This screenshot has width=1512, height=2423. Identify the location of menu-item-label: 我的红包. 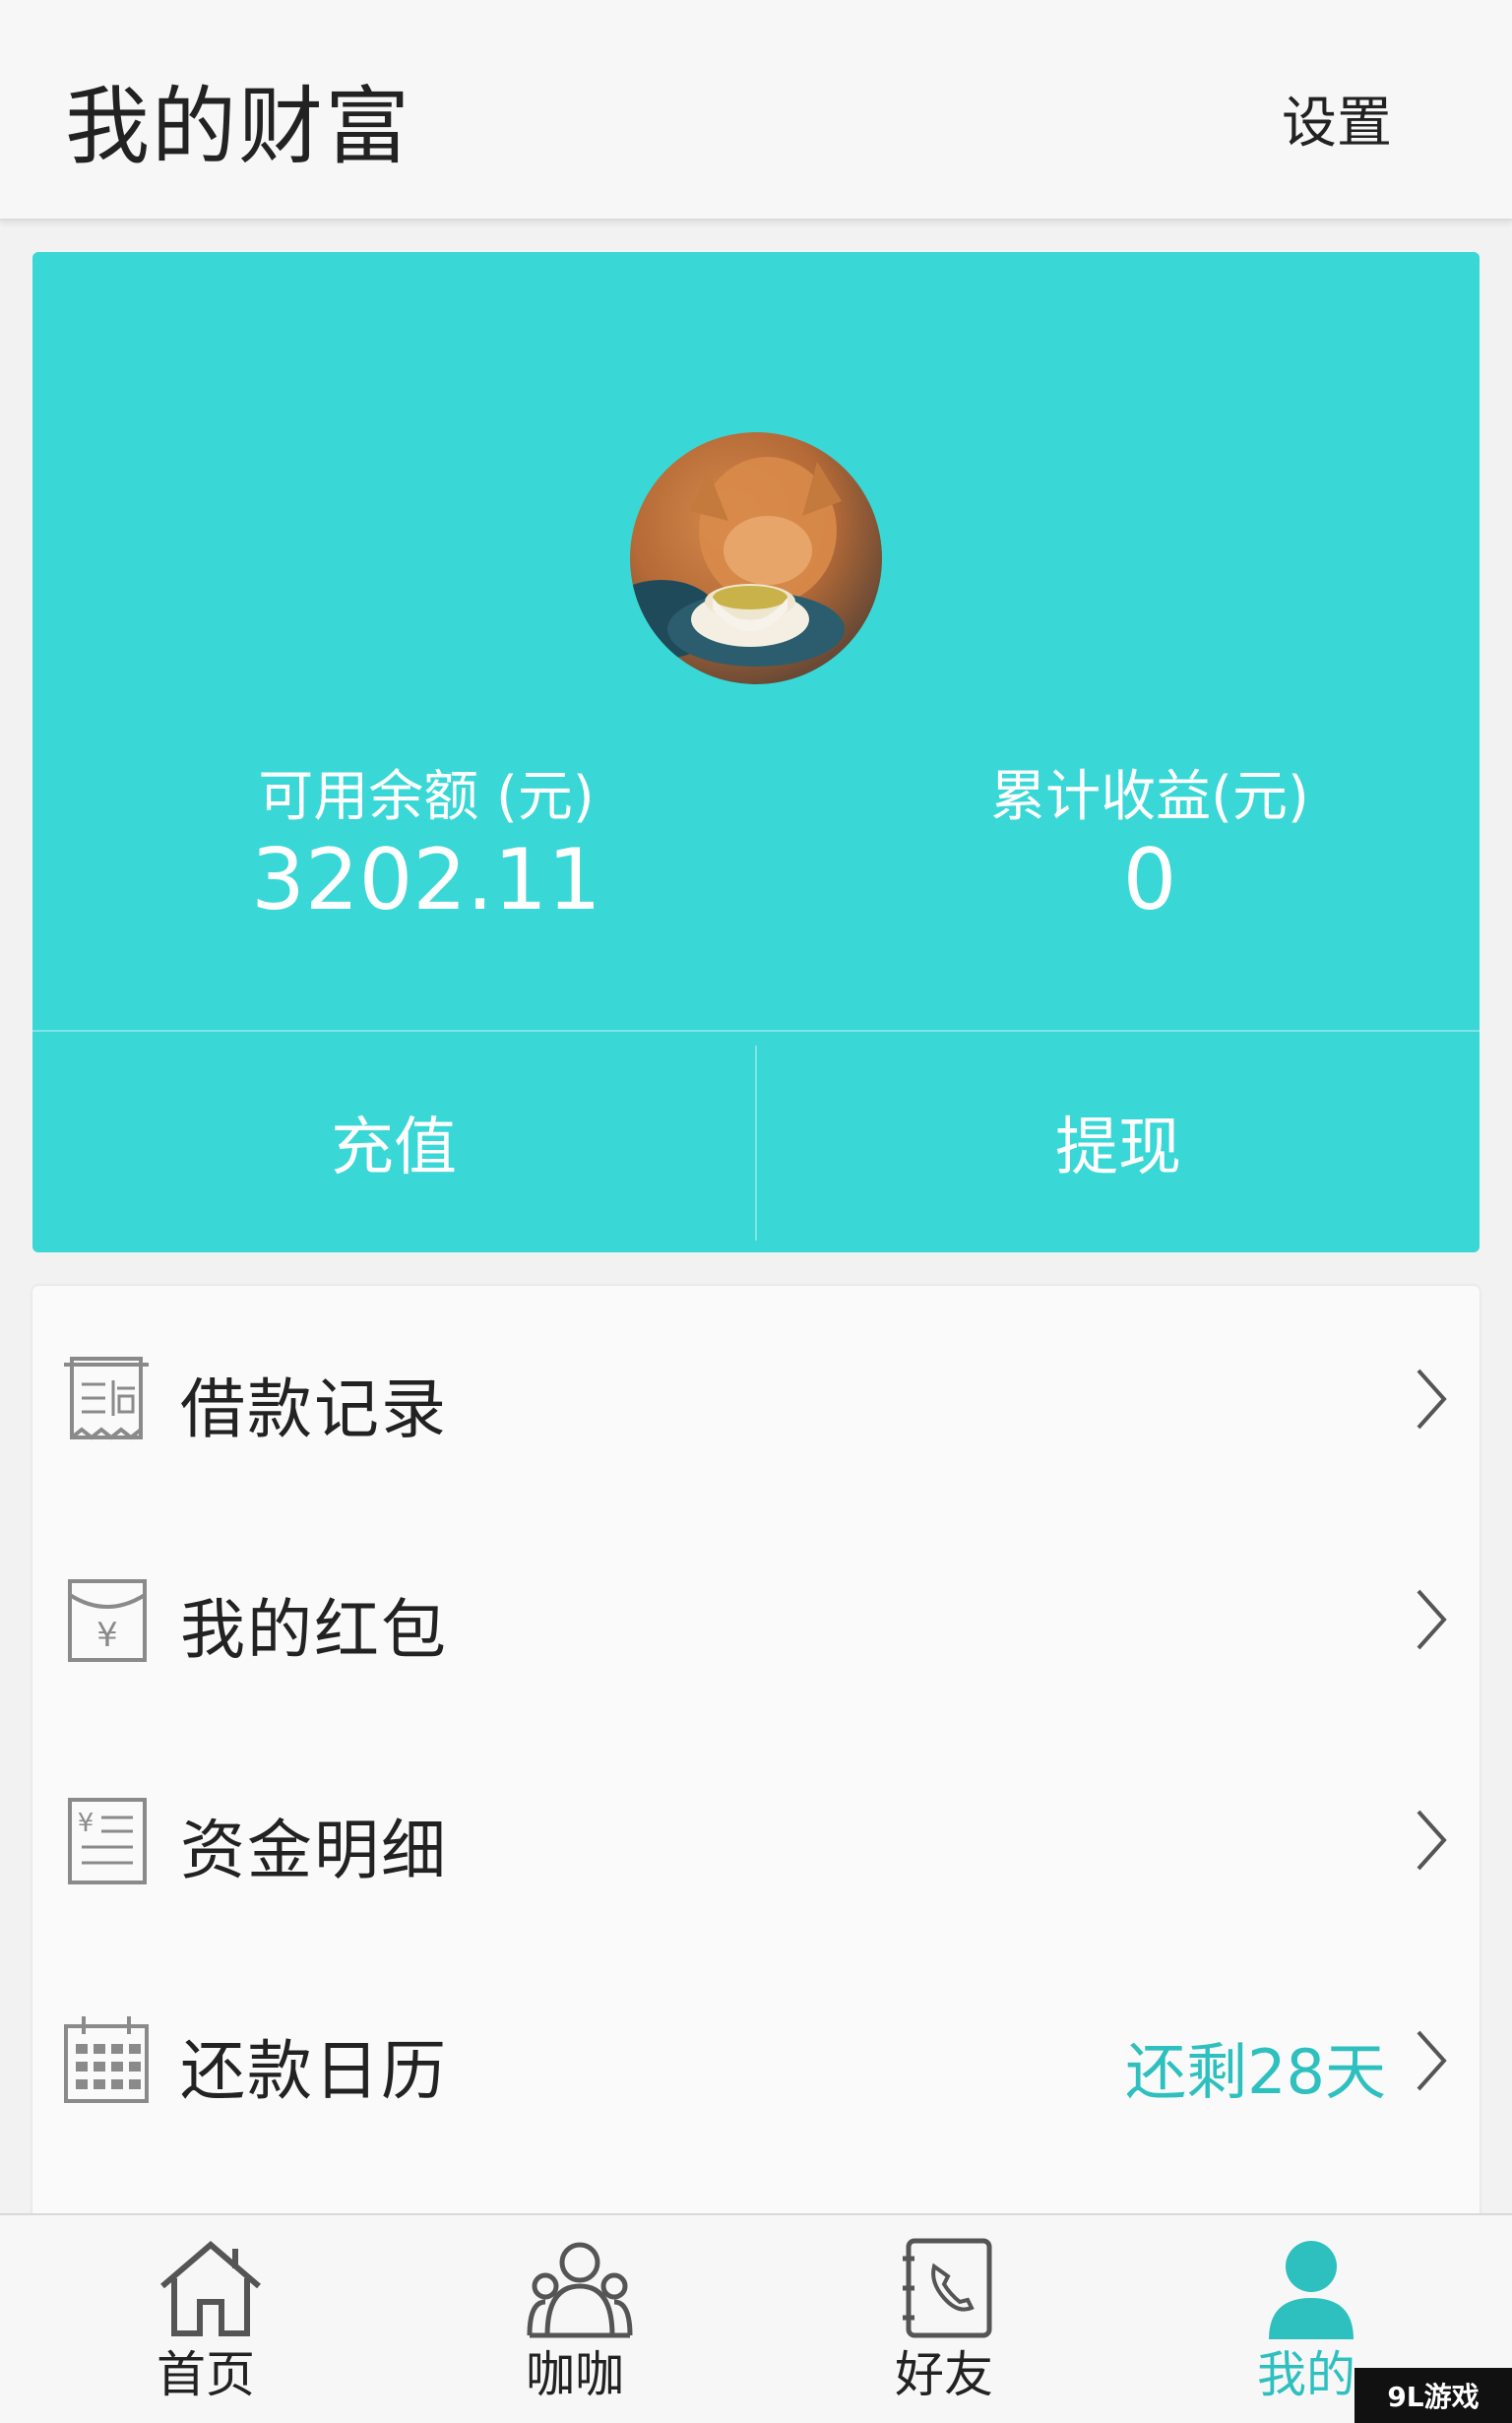
(314, 1630).